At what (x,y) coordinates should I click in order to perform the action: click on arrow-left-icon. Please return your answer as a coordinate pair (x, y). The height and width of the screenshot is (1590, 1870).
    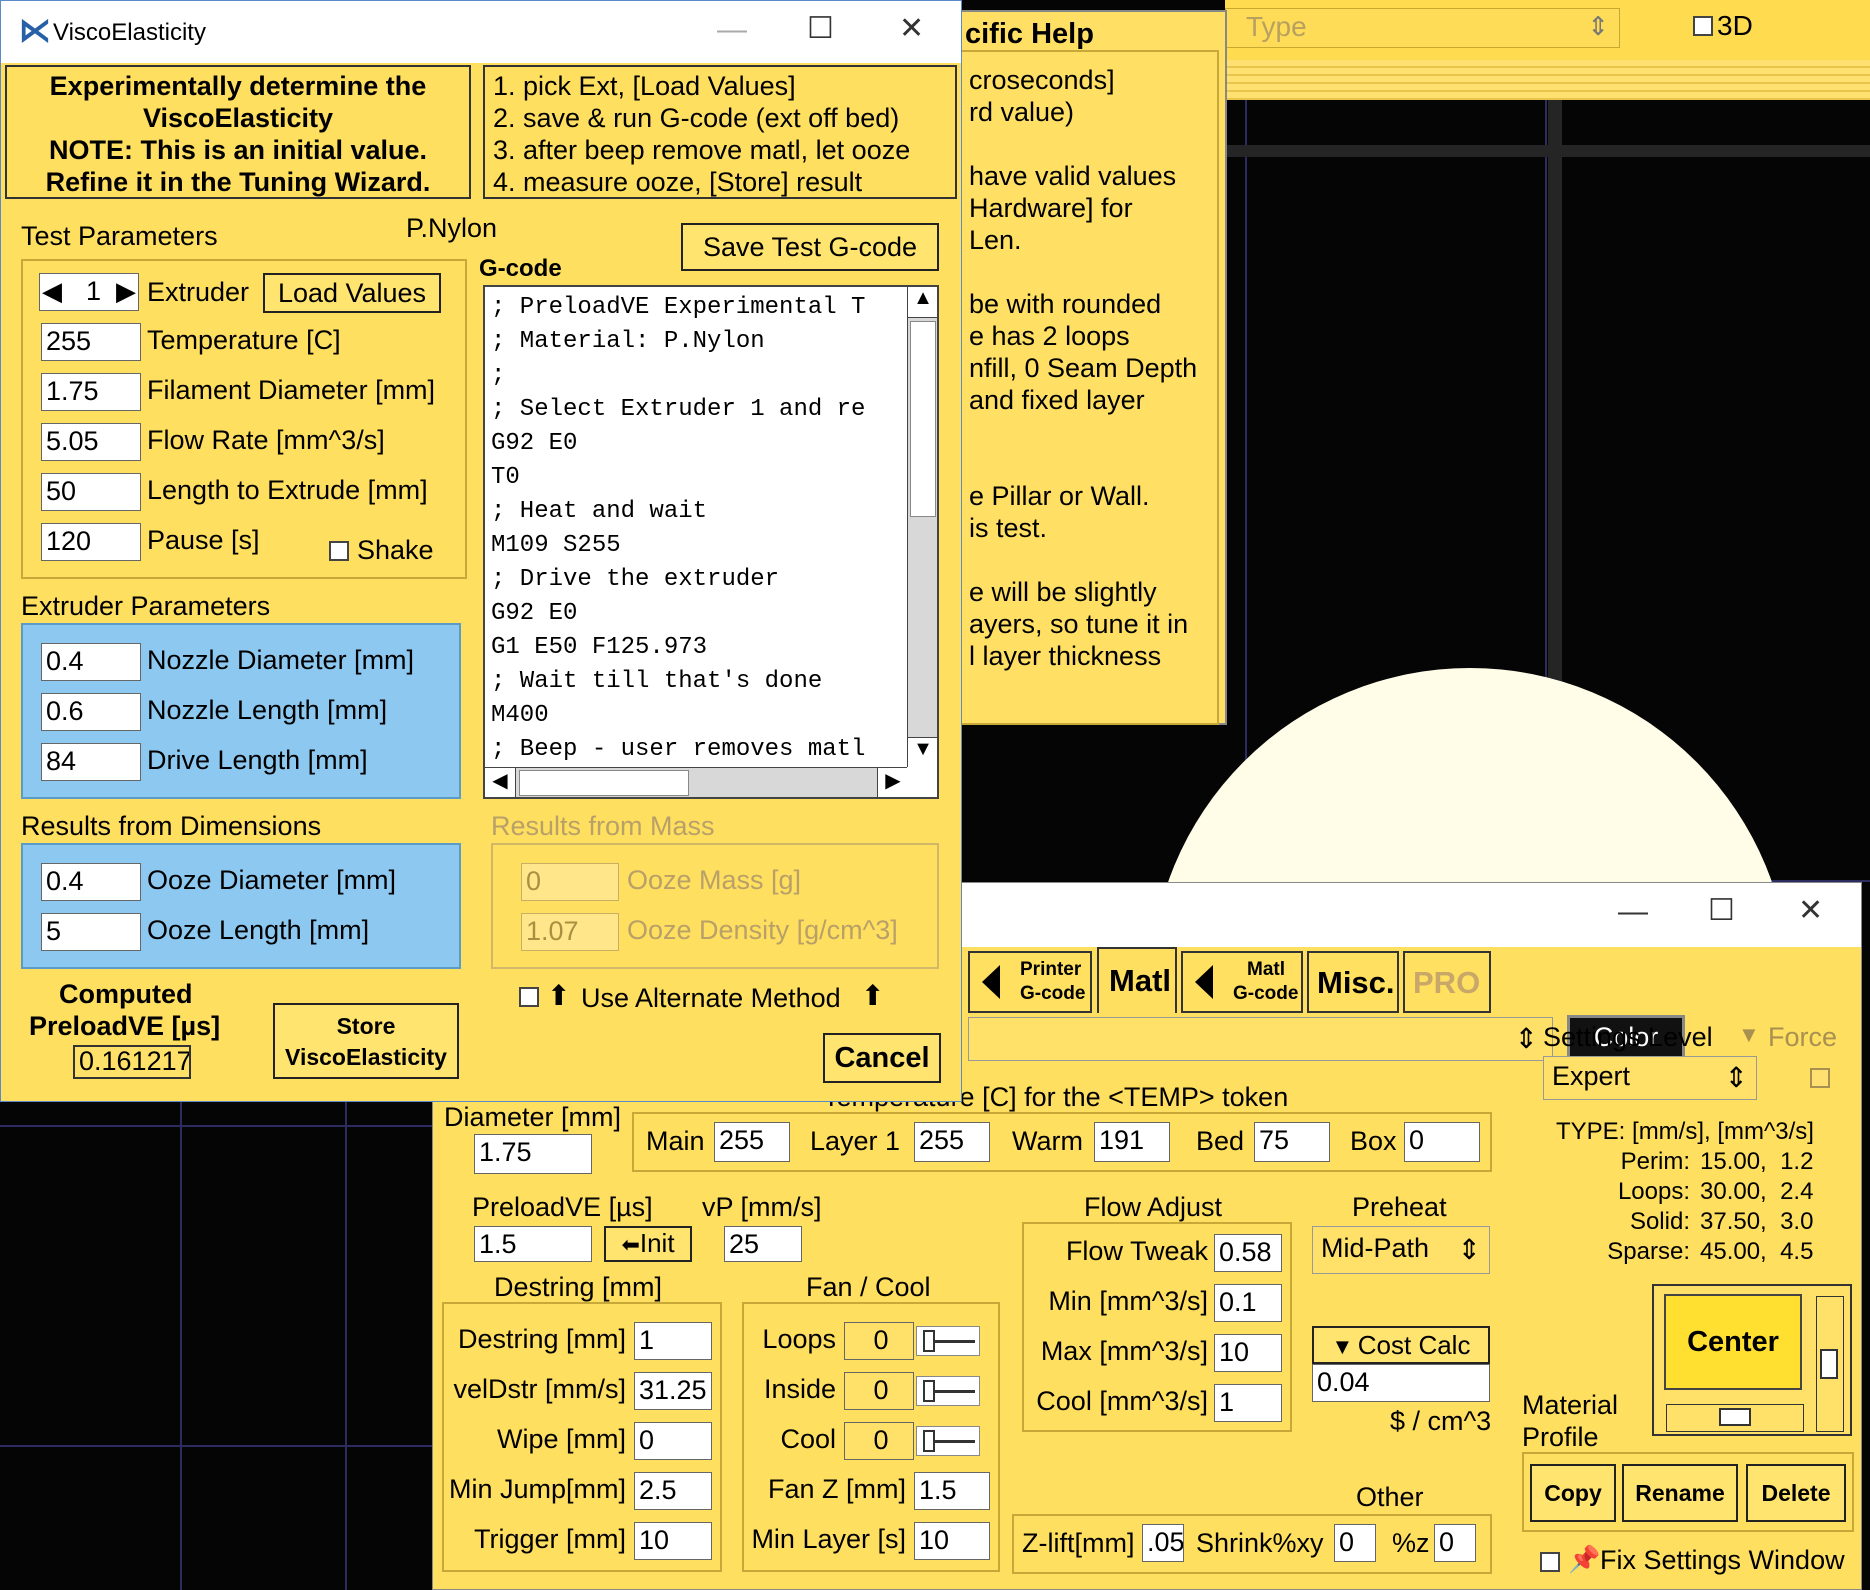
    Looking at the image, I should click on (1204, 982).